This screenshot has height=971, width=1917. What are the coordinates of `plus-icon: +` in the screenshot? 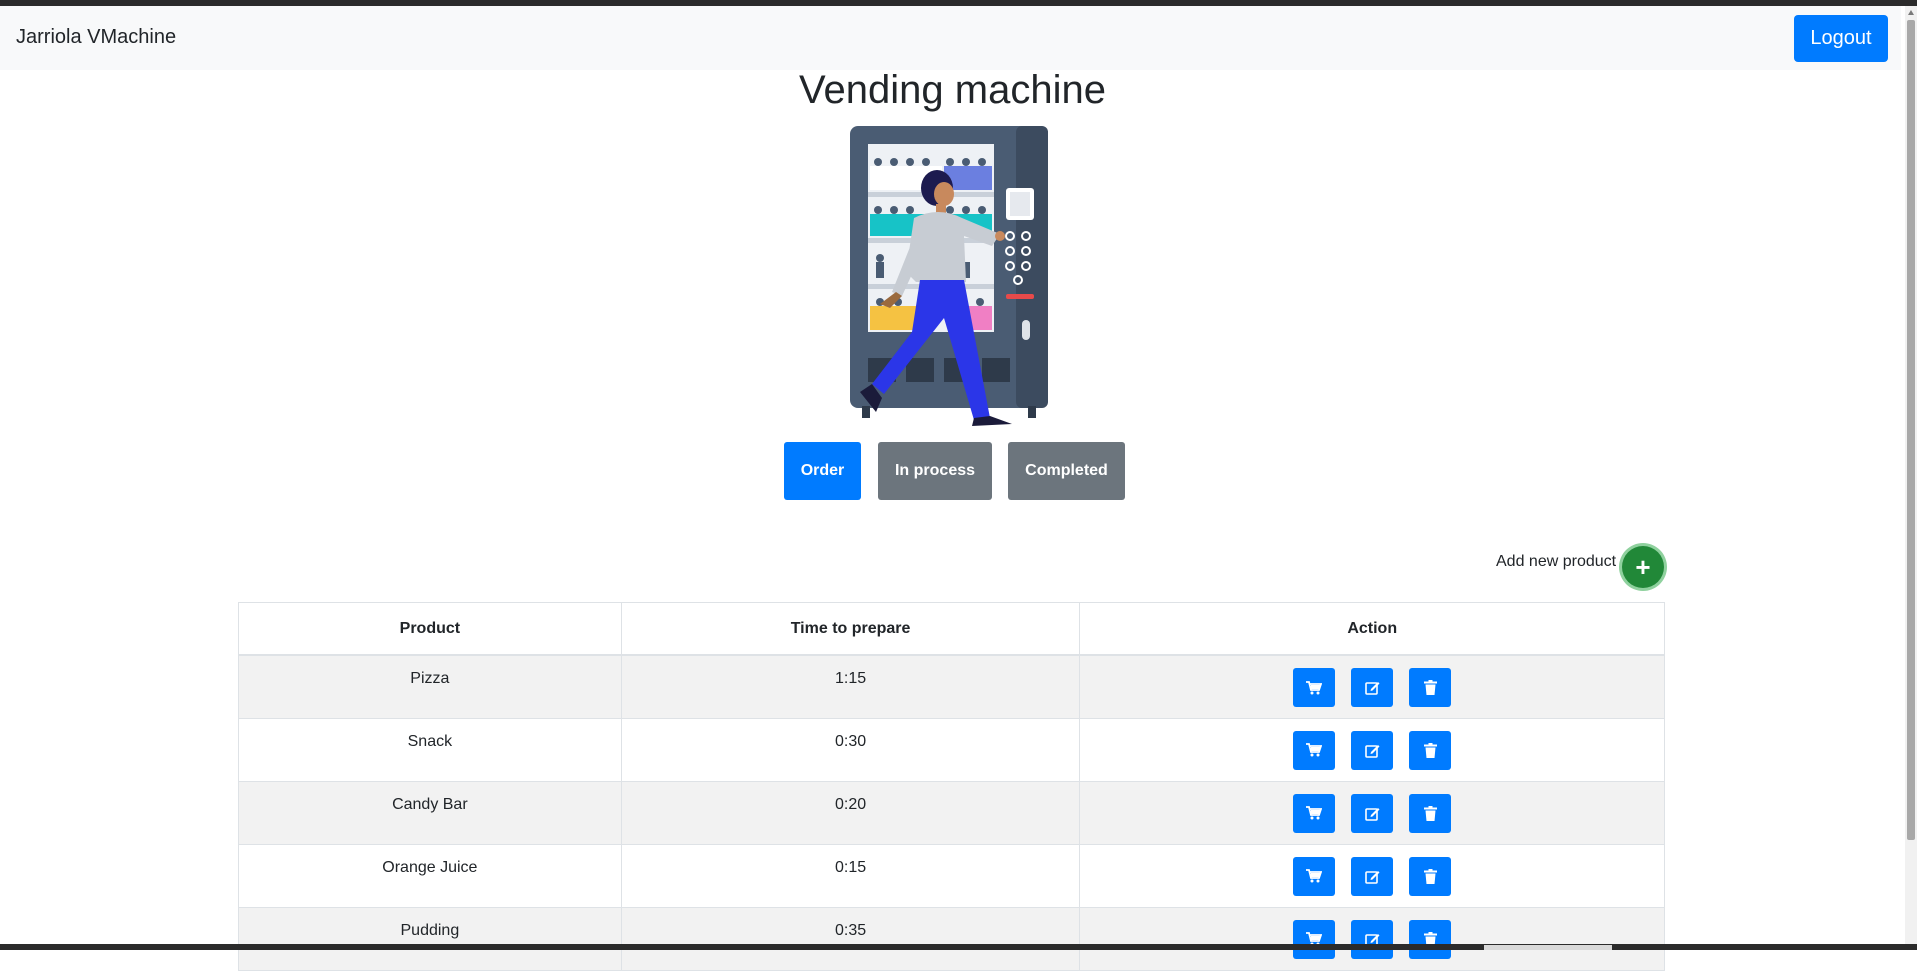 It's located at (1643, 566).